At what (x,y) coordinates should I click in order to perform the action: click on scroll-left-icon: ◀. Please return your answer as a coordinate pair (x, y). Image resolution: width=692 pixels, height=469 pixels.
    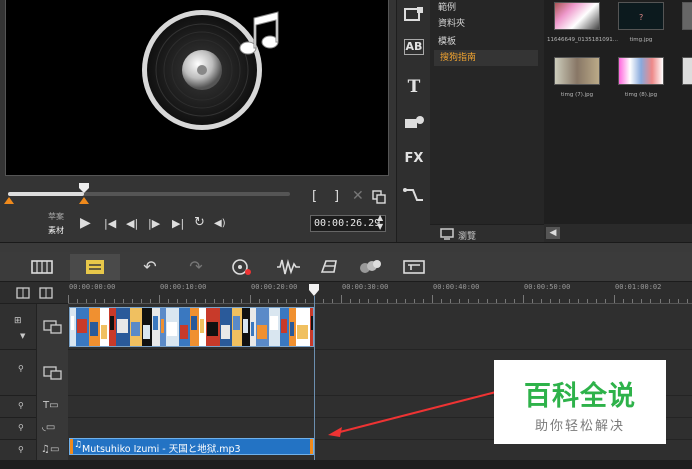
    Looking at the image, I should click on (553, 233).